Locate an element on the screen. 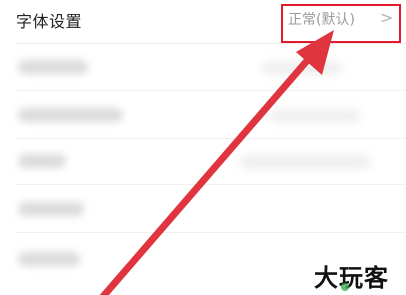 The image size is (406, 295). watermark-dot is located at coordinates (345, 287).